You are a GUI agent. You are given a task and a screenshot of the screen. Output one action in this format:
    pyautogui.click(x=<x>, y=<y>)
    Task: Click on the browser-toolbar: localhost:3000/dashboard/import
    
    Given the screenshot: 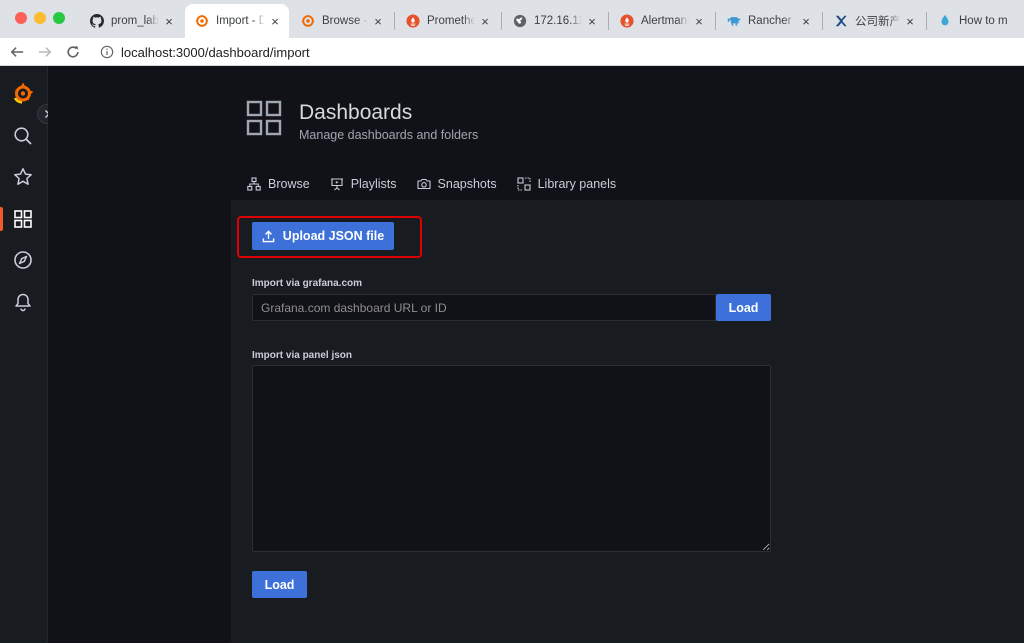 What is the action you would take?
    pyautogui.click(x=512, y=52)
    